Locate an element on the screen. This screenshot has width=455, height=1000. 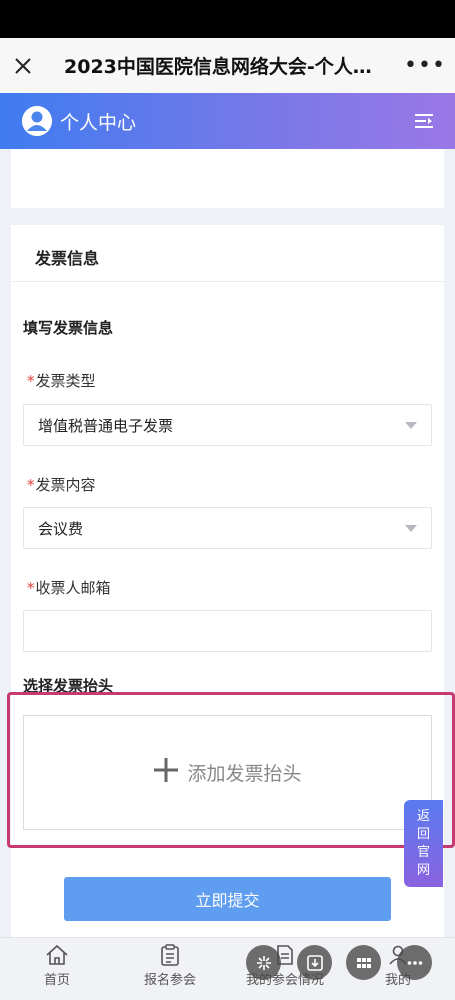
tab-home: 首页 is located at coordinates (57, 966).